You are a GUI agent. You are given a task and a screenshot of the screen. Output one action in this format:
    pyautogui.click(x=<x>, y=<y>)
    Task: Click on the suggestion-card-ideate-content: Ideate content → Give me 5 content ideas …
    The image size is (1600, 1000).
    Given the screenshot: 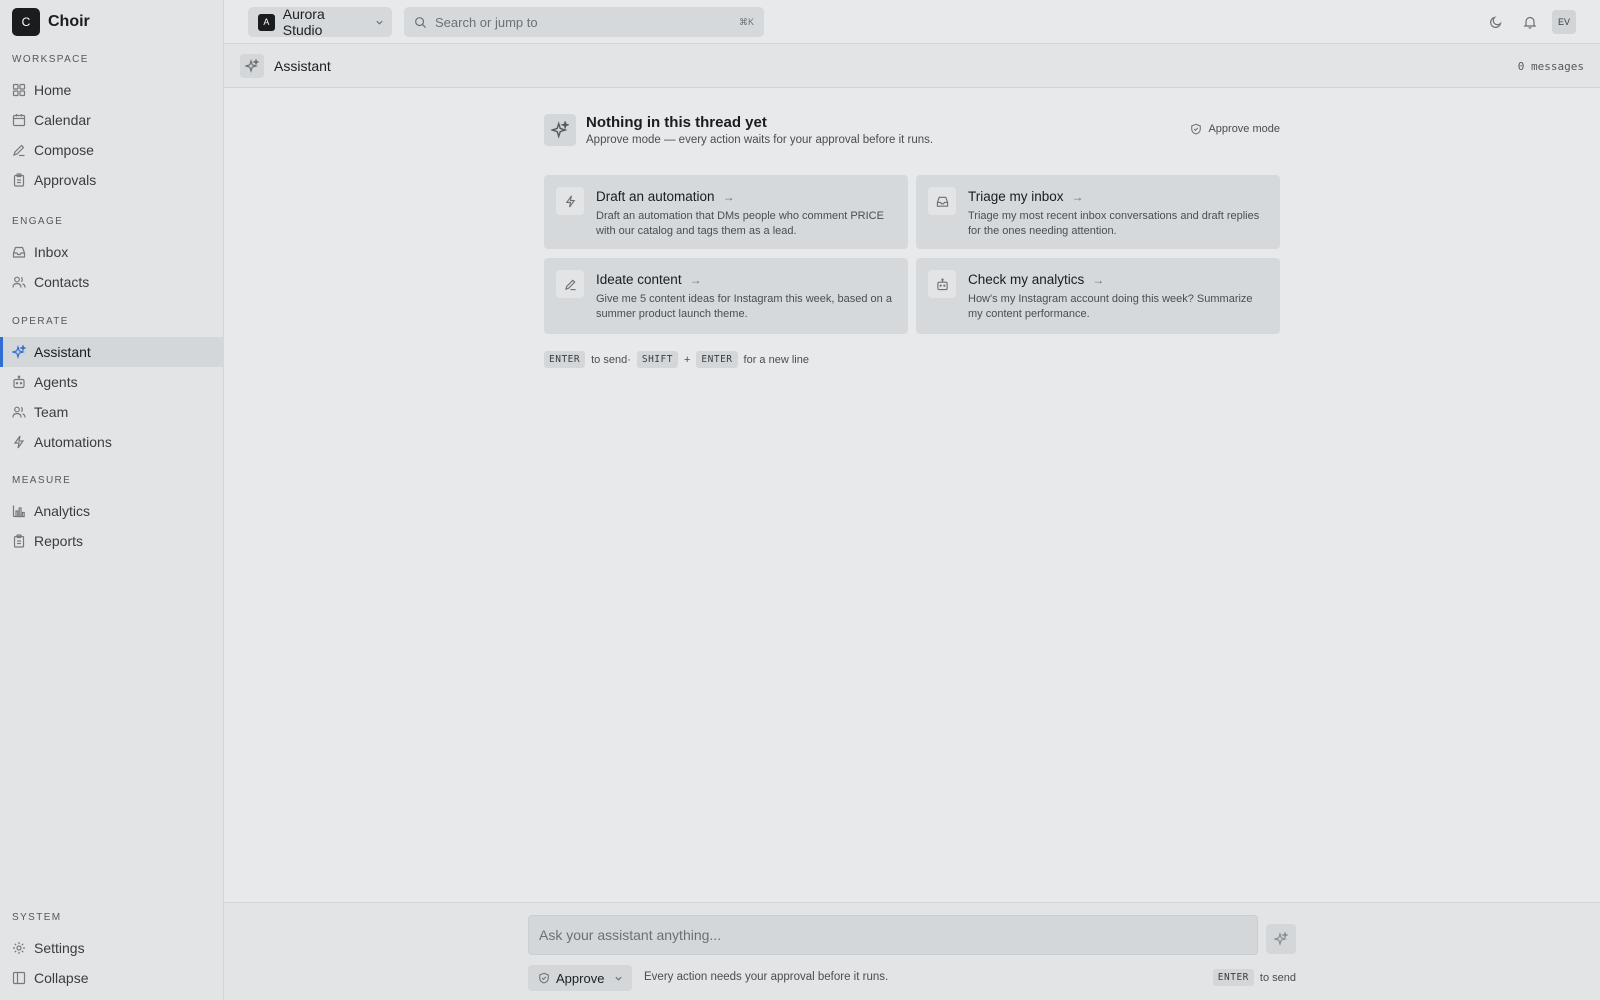 What is the action you would take?
    pyautogui.click(x=726, y=296)
    